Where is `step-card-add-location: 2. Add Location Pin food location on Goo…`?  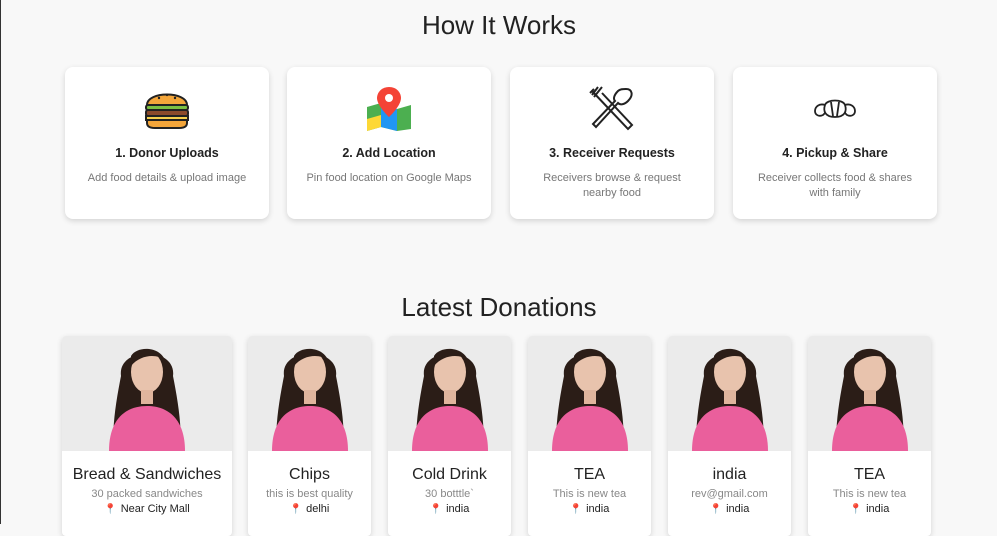
step-card-add-location: 2. Add Location Pin food location on Goo… is located at coordinates (389, 143).